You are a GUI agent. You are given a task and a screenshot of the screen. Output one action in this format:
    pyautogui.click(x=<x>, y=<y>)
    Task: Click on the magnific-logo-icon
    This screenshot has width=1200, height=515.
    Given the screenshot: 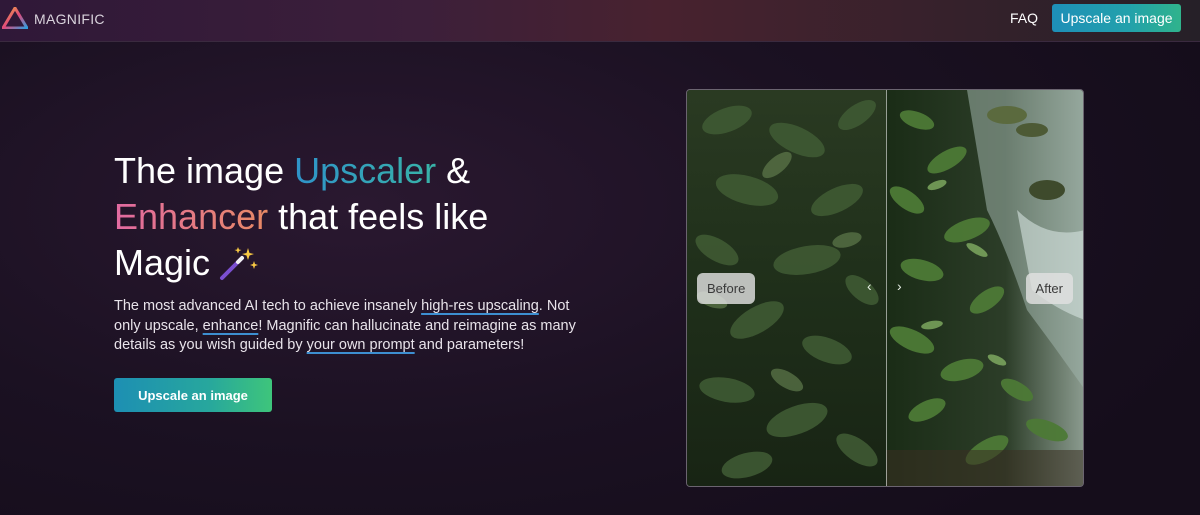 What is the action you would take?
    pyautogui.click(x=15, y=18)
    